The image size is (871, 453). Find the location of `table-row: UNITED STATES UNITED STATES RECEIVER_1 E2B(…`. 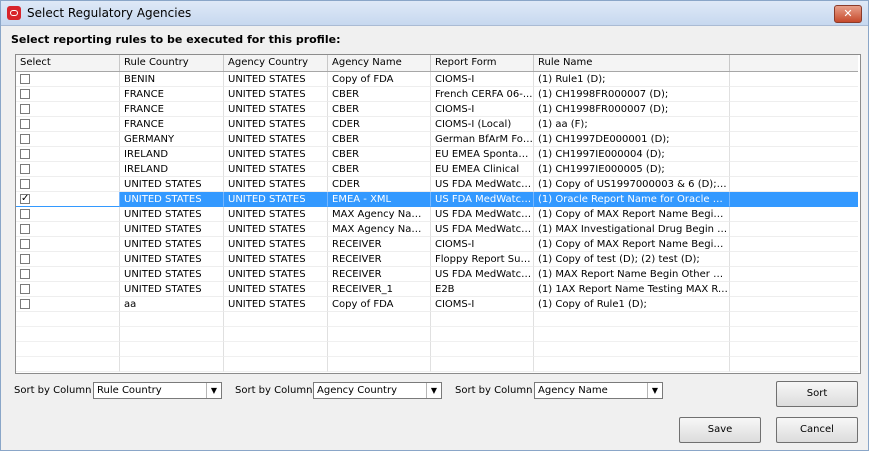

table-row: UNITED STATES UNITED STATES RECEIVER_1 E2B(… is located at coordinates (437, 289).